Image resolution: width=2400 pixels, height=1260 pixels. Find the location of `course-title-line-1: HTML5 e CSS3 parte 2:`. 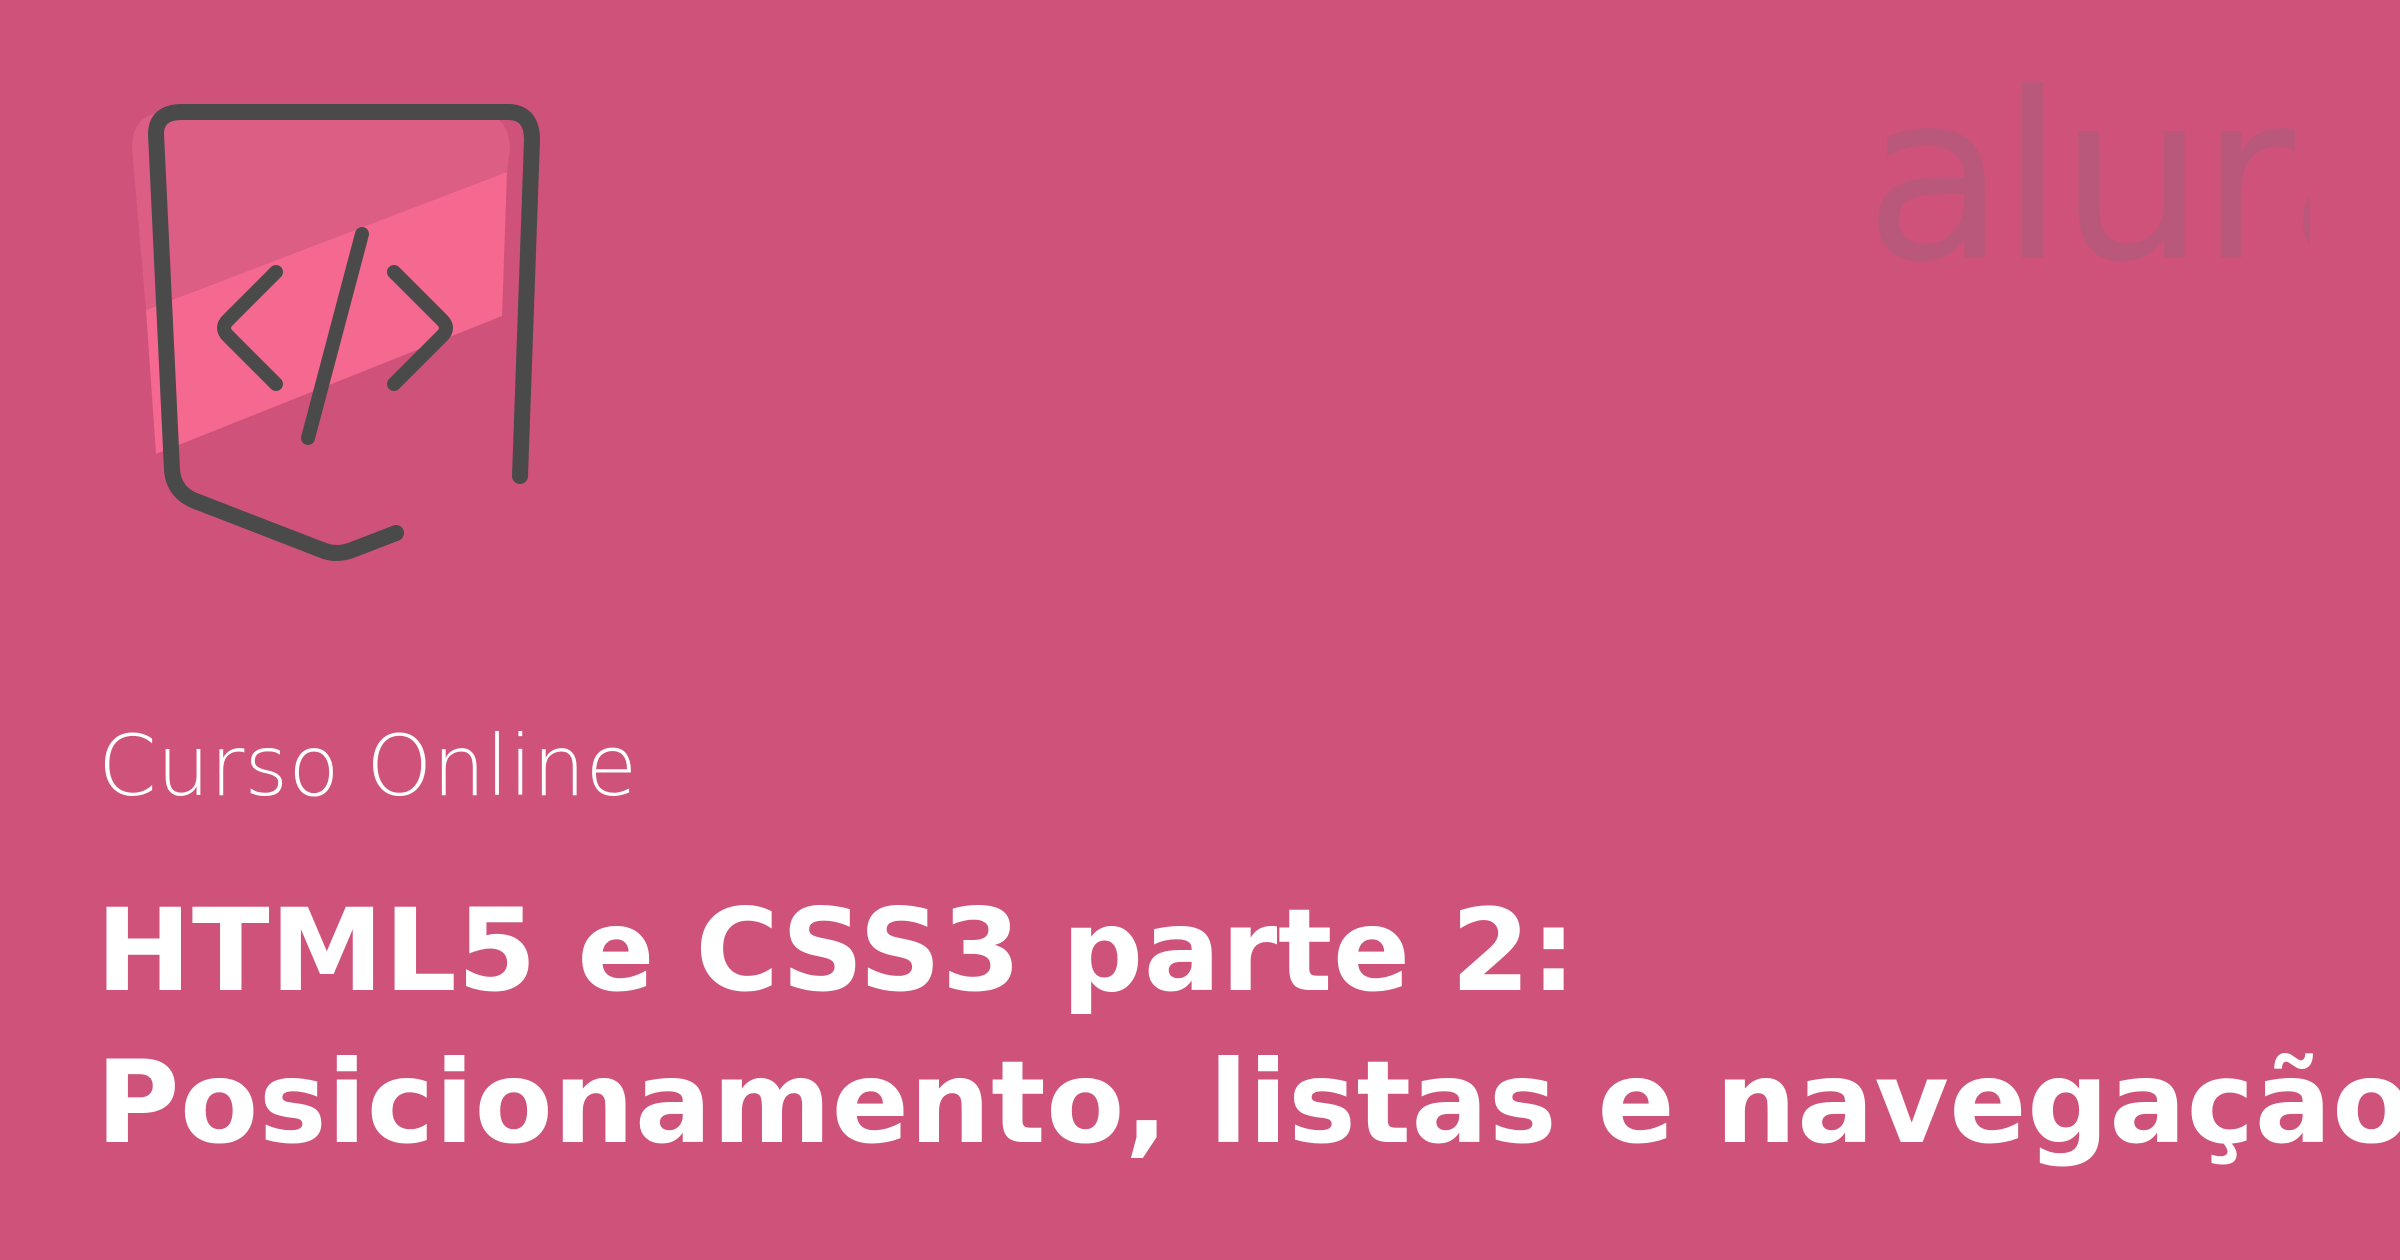

course-title-line-1: HTML5 e CSS3 parte 2: is located at coordinates (836, 950).